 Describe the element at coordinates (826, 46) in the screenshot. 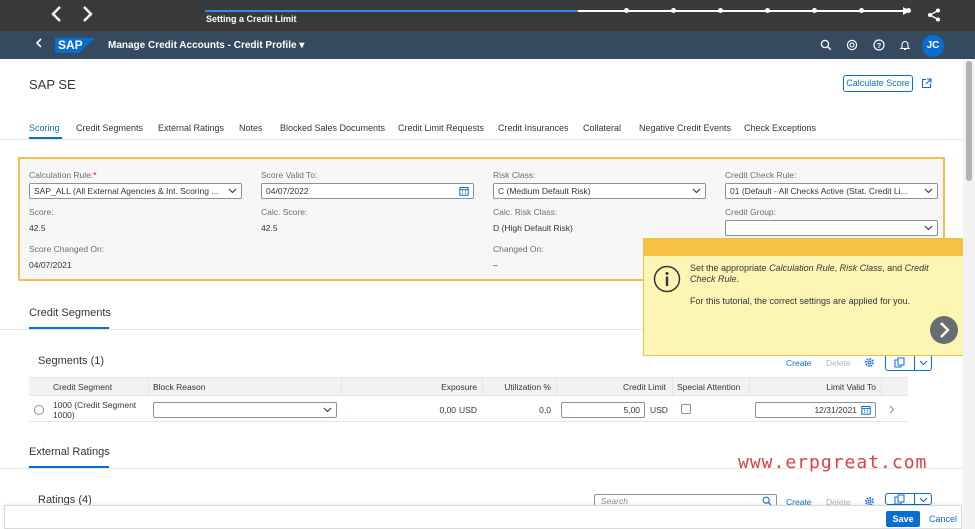

I see `search-icon` at that location.